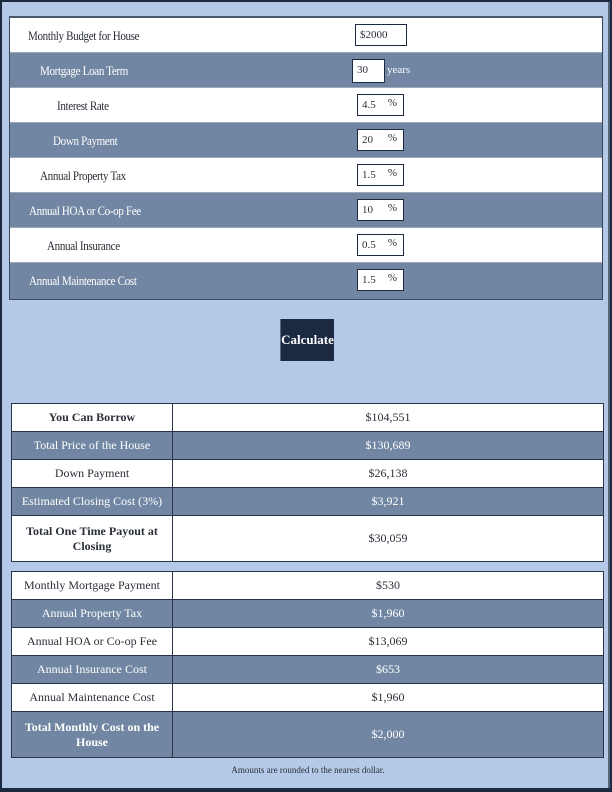  What do you see at coordinates (92, 501) in the screenshot?
I see `result-label: Estimated Closing Cost (3%)` at bounding box center [92, 501].